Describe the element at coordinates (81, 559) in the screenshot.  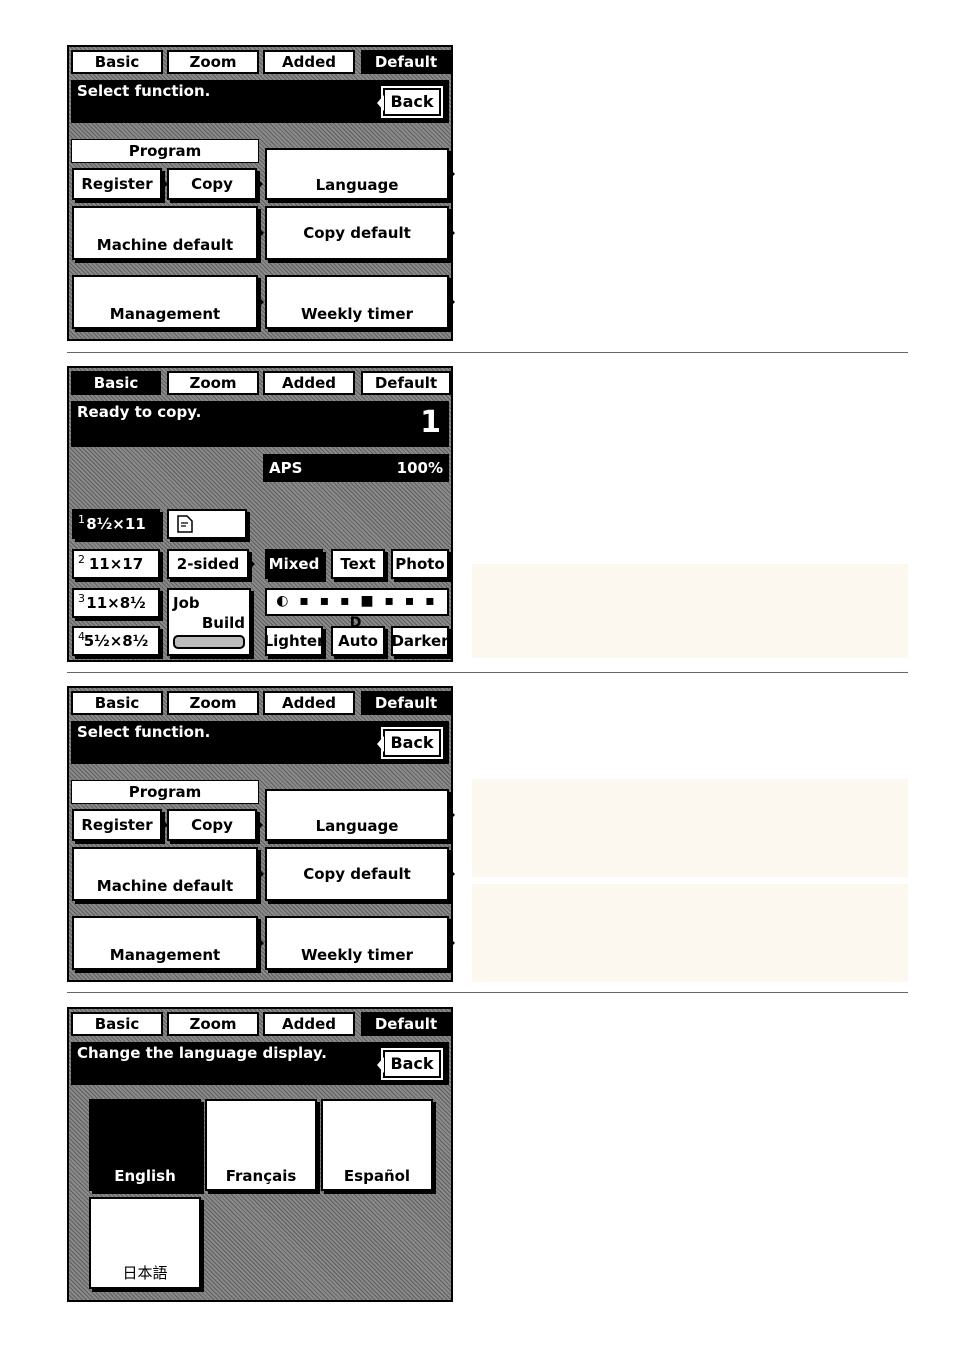
I see `paper-number: 2` at that location.